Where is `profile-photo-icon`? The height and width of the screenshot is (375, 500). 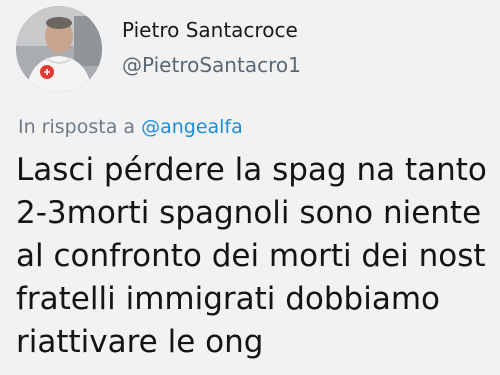 profile-photo-icon is located at coordinates (59, 49).